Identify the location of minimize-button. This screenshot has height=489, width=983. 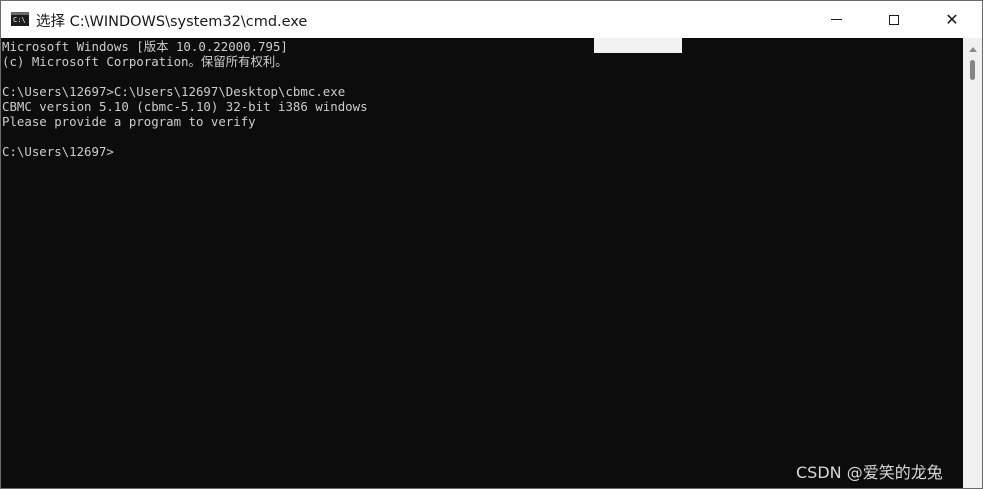
(836, 19).